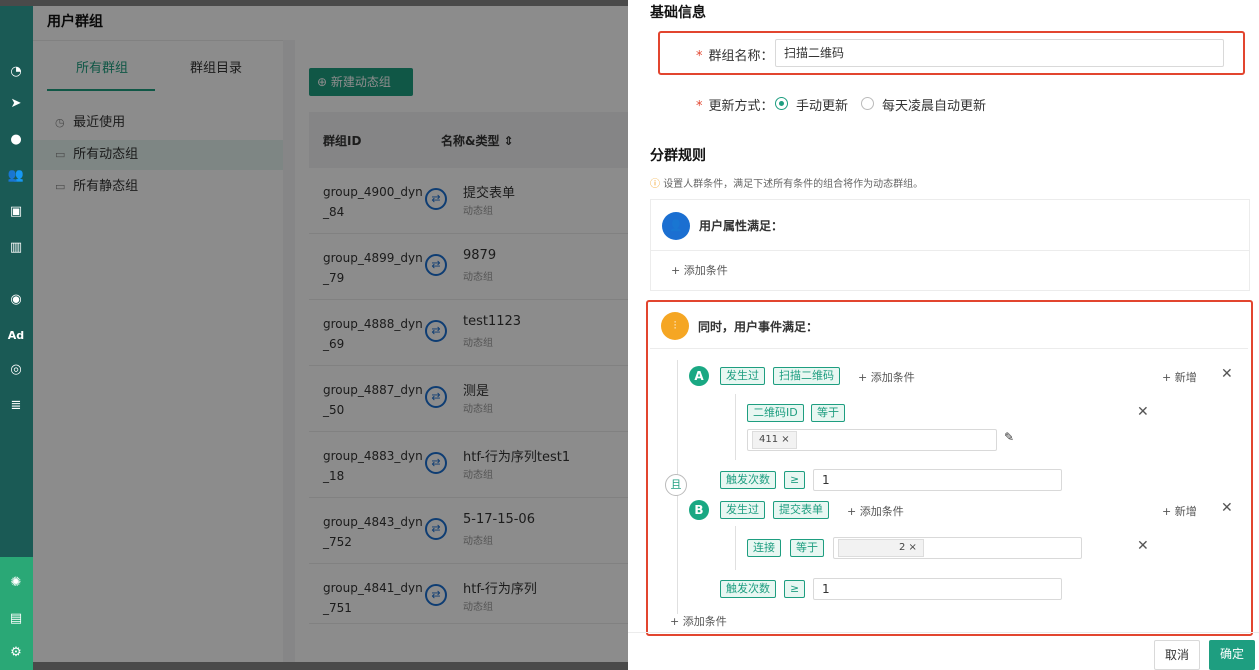 This screenshot has width=1259, height=670. Describe the element at coordinates (16, 300) in the screenshot. I see `chat-icon: ◉` at that location.